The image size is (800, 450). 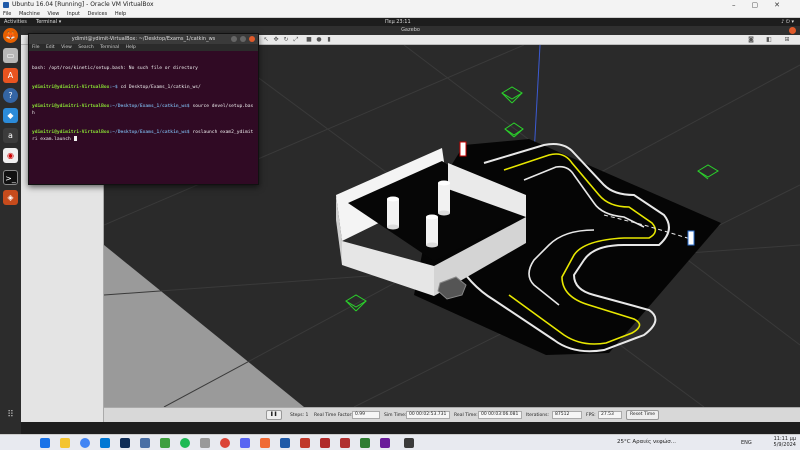 What do you see at coordinates (309, 40) in the screenshot?
I see `box-shape-icon: ■` at bounding box center [309, 40].